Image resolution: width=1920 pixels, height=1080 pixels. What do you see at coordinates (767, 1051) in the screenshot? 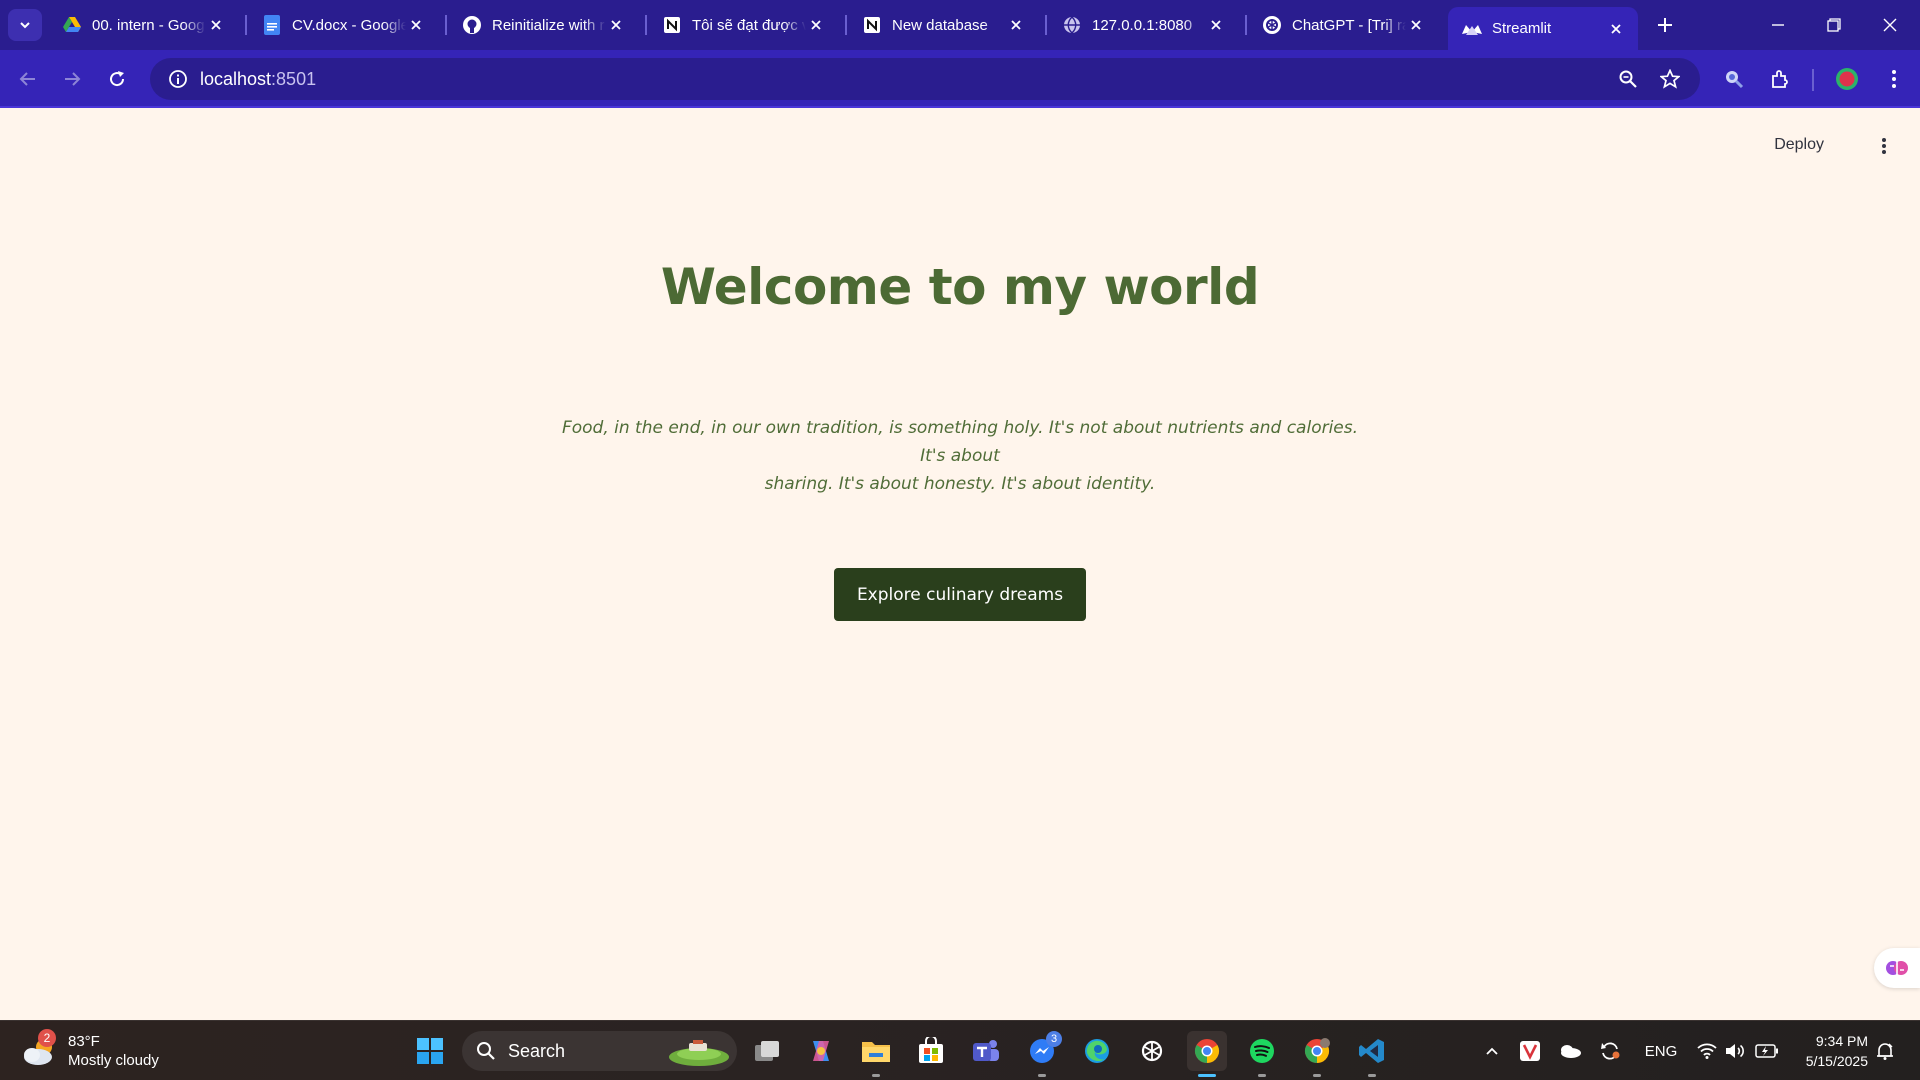
I see `task-view-icon` at bounding box center [767, 1051].